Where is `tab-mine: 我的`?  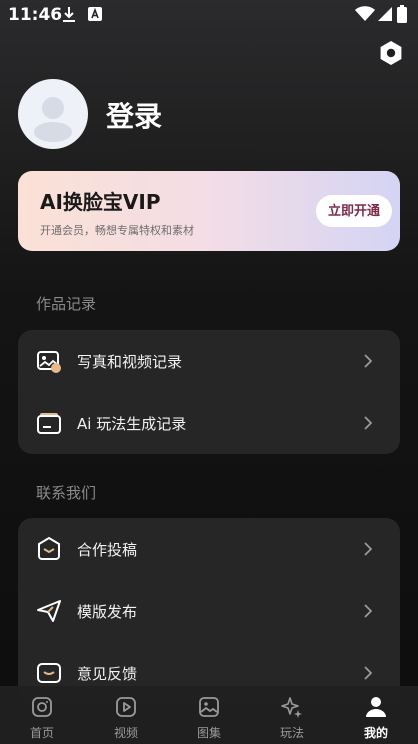
tab-mine: 我的 is located at coordinates (376, 715).